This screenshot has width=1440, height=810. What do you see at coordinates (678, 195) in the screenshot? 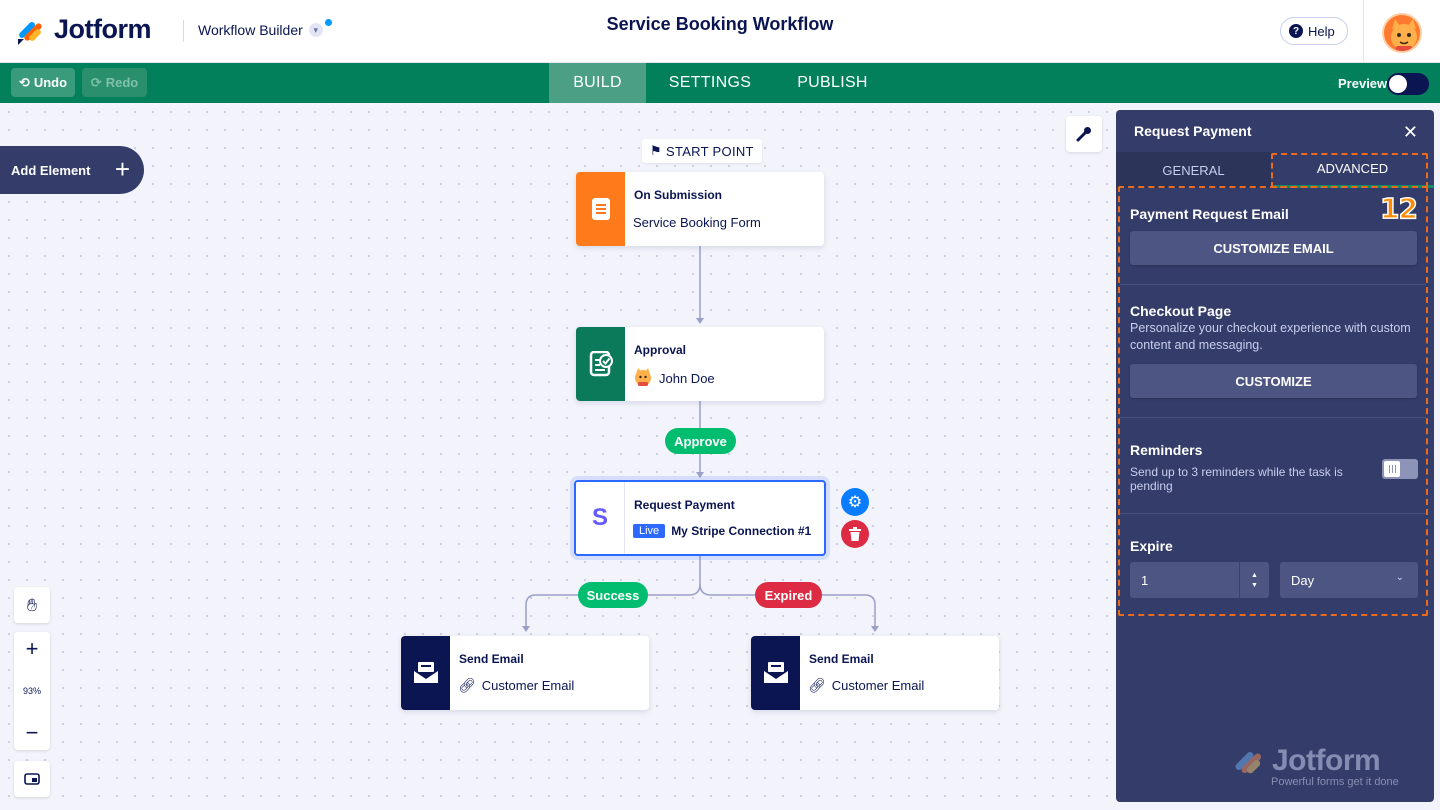
I see `node-title: On Submission` at bounding box center [678, 195].